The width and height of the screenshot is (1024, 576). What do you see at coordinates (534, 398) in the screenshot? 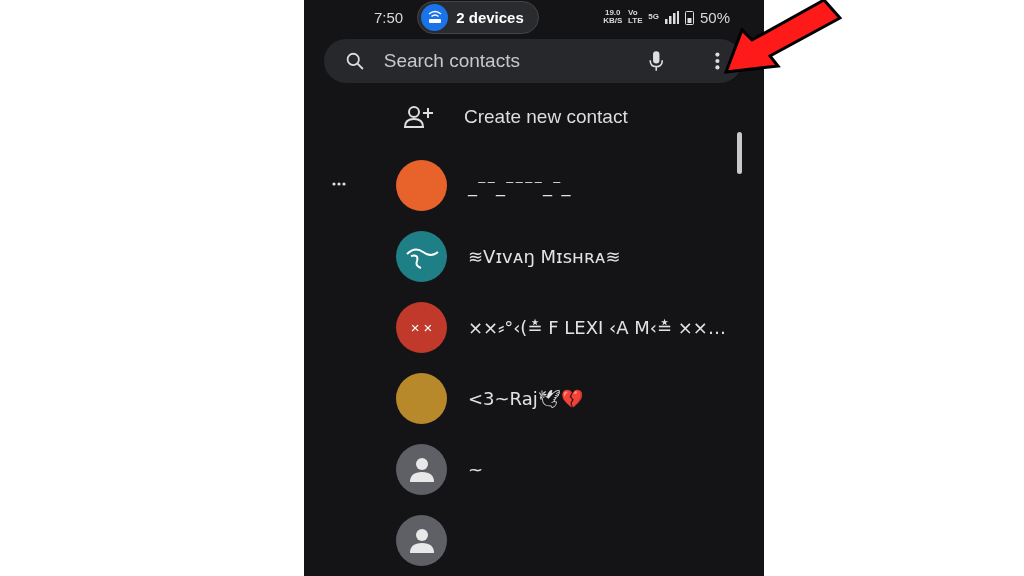
I see `contact-item: <3~Raj🕊💔` at bounding box center [534, 398].